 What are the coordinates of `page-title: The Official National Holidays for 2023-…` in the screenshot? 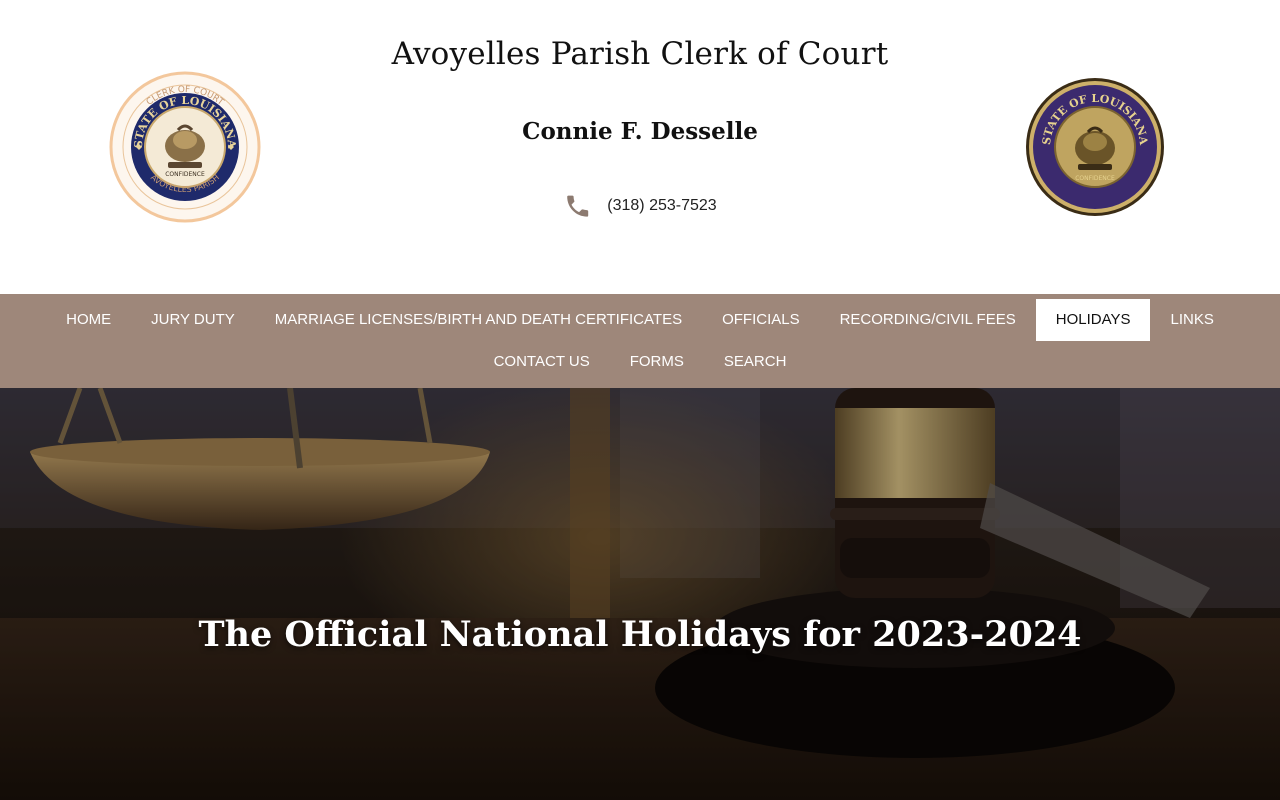 It's located at (640, 634).